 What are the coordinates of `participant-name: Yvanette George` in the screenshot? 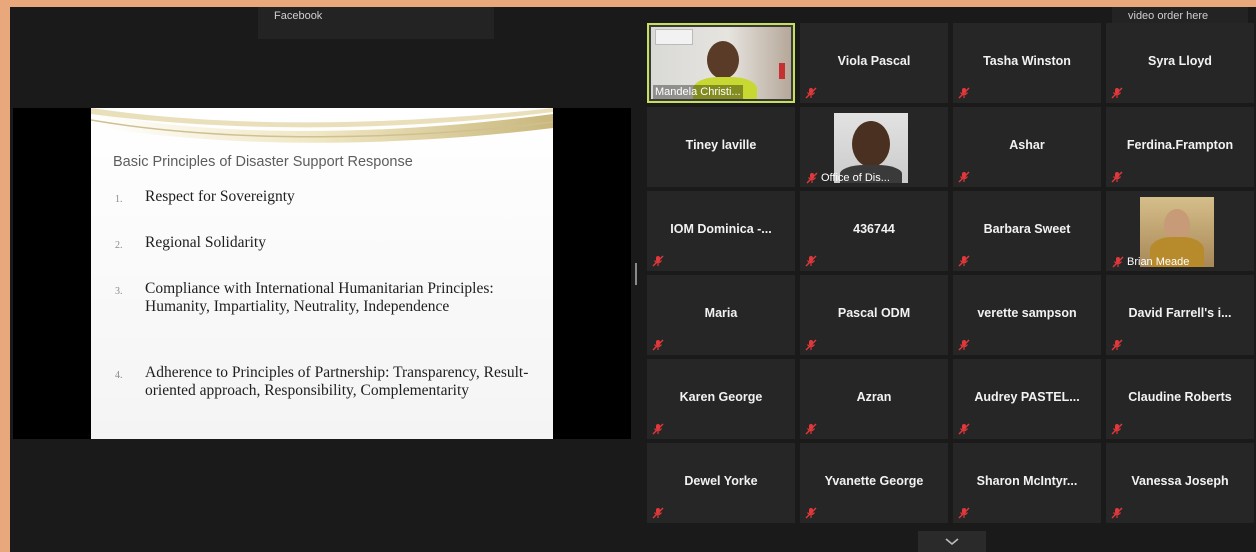 It's located at (874, 481).